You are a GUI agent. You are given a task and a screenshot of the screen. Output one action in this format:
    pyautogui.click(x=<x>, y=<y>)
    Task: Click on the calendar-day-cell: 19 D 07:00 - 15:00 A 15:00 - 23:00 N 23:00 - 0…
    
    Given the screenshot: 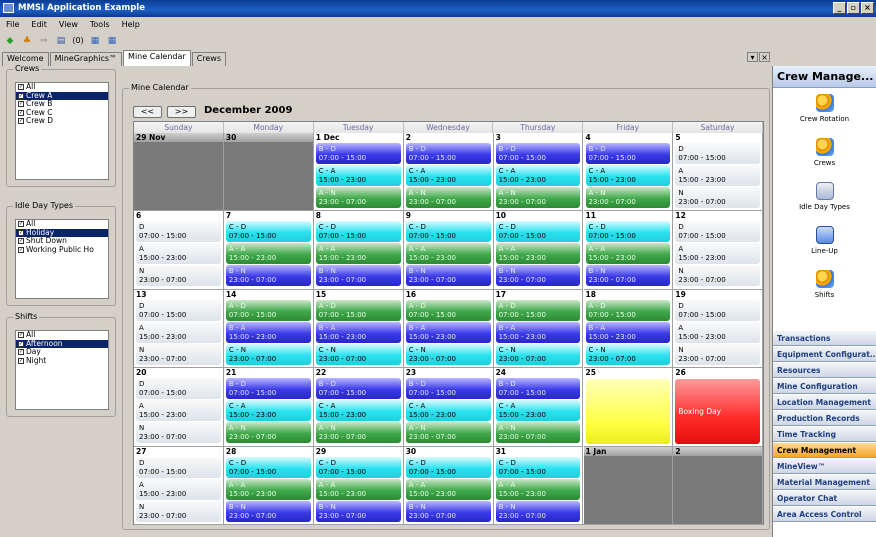 What is the action you would take?
    pyautogui.click(x=718, y=329)
    